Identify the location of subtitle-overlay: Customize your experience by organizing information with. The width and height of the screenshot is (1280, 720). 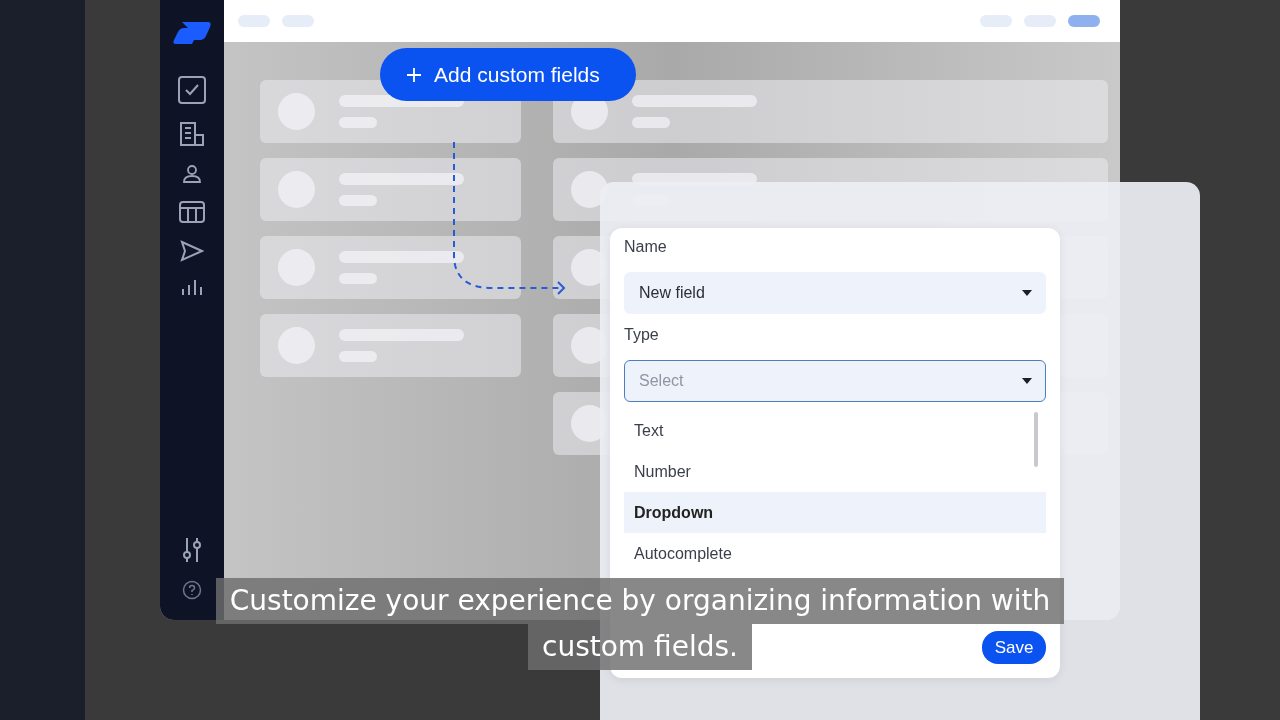
(640, 601).